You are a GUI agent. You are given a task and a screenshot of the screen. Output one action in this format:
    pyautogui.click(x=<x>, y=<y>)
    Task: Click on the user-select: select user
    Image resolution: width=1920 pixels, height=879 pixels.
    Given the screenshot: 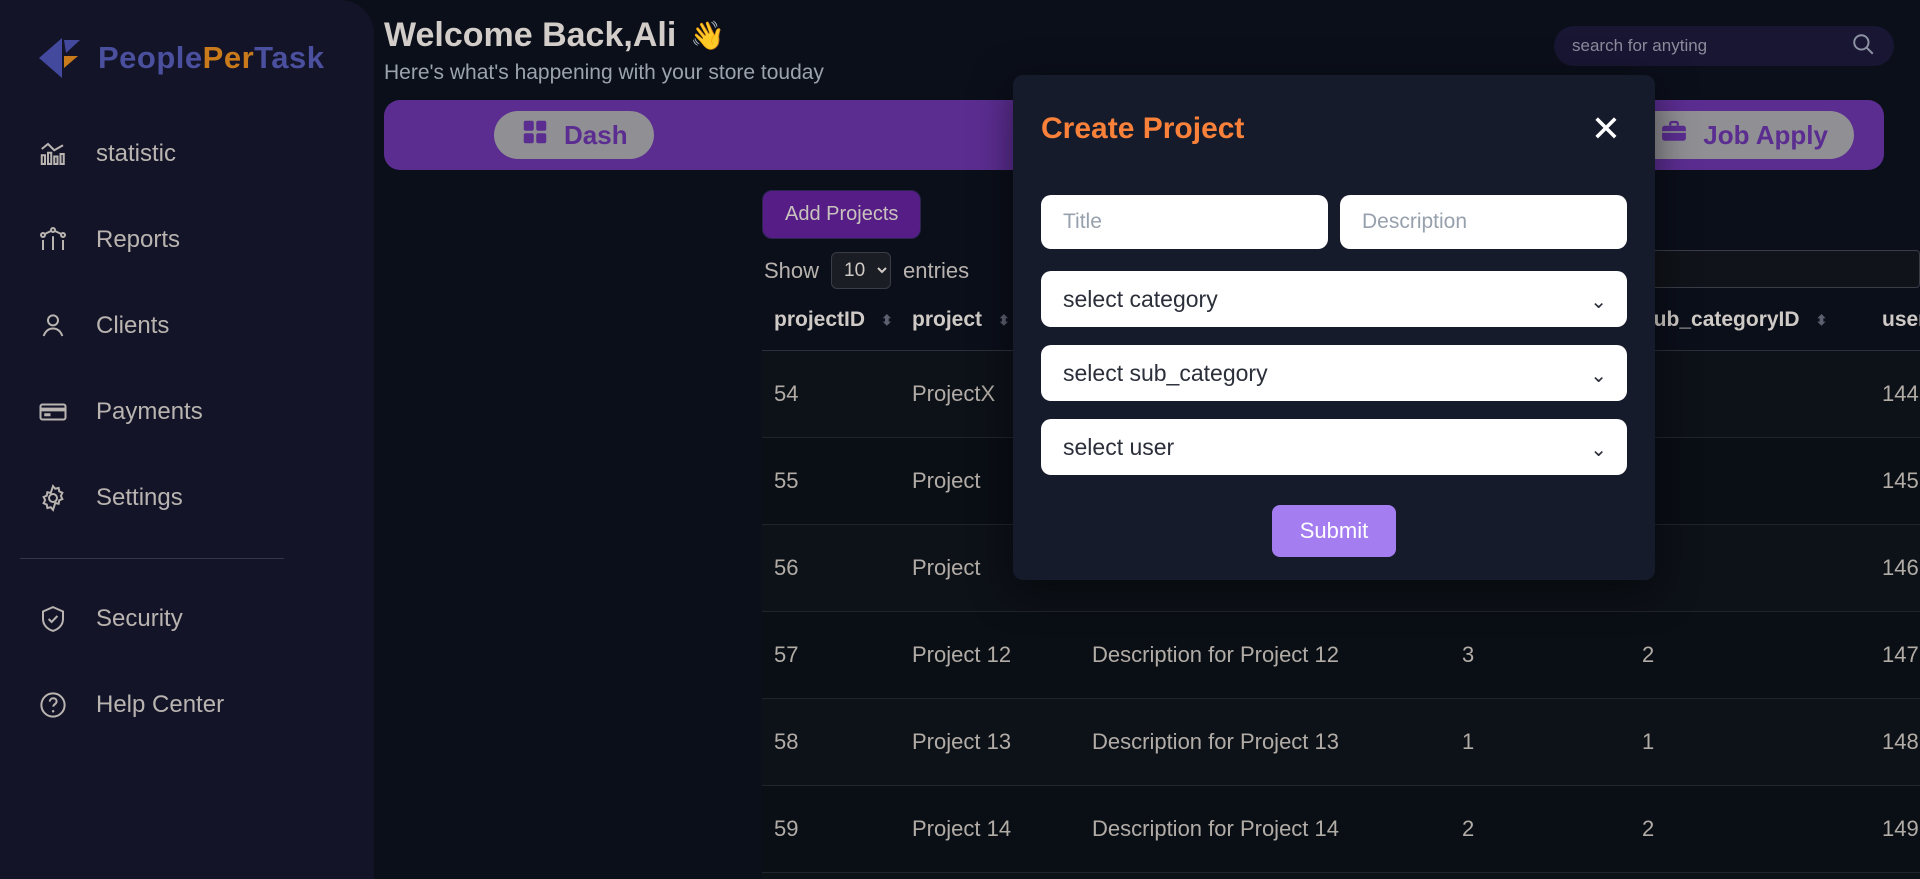 What is the action you would take?
    pyautogui.click(x=1334, y=447)
    